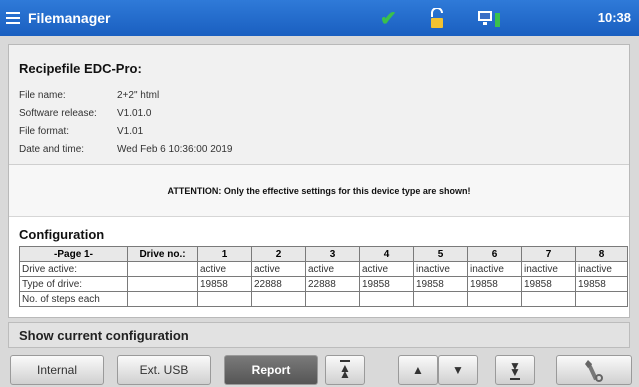 Image resolution: width=639 pixels, height=387 pixels. Describe the element at coordinates (271, 370) in the screenshot. I see `report-button: Report` at that location.